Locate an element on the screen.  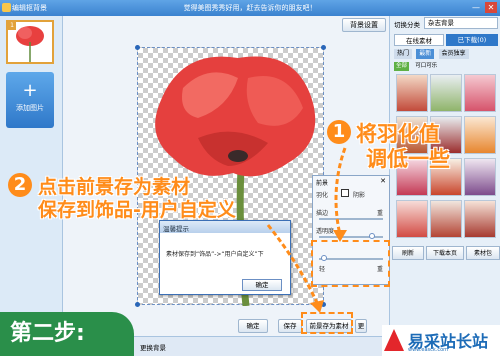
material-bottom-buttons: 刷新 下载本页 素材包 is located at coordinates (446, 253).